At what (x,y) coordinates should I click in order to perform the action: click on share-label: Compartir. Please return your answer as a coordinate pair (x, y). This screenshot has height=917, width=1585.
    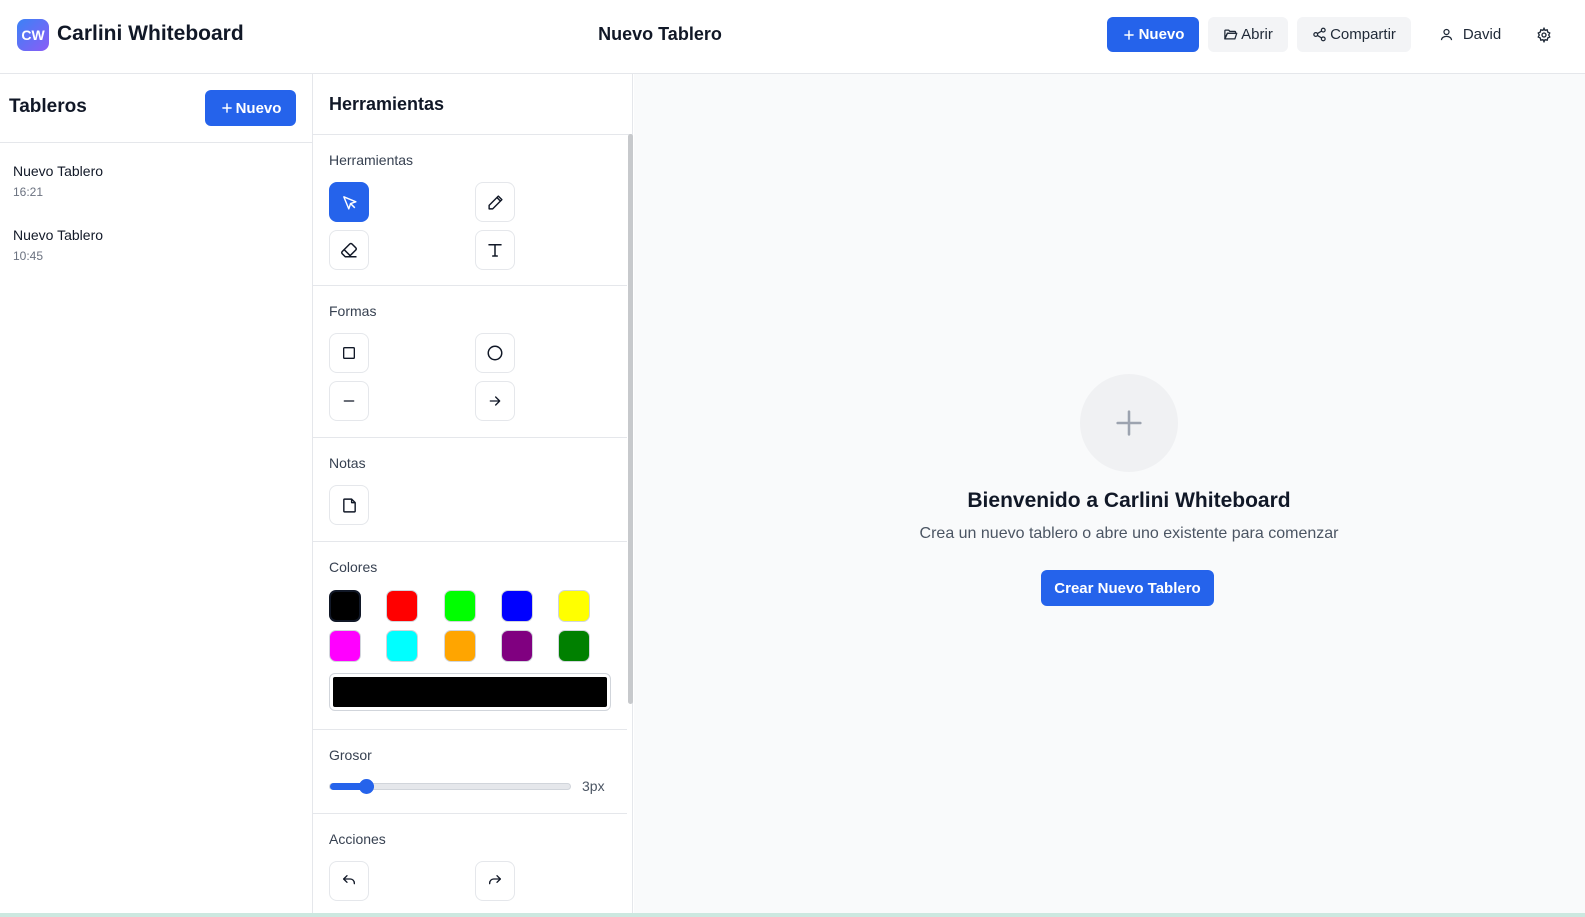
    Looking at the image, I should click on (1363, 34).